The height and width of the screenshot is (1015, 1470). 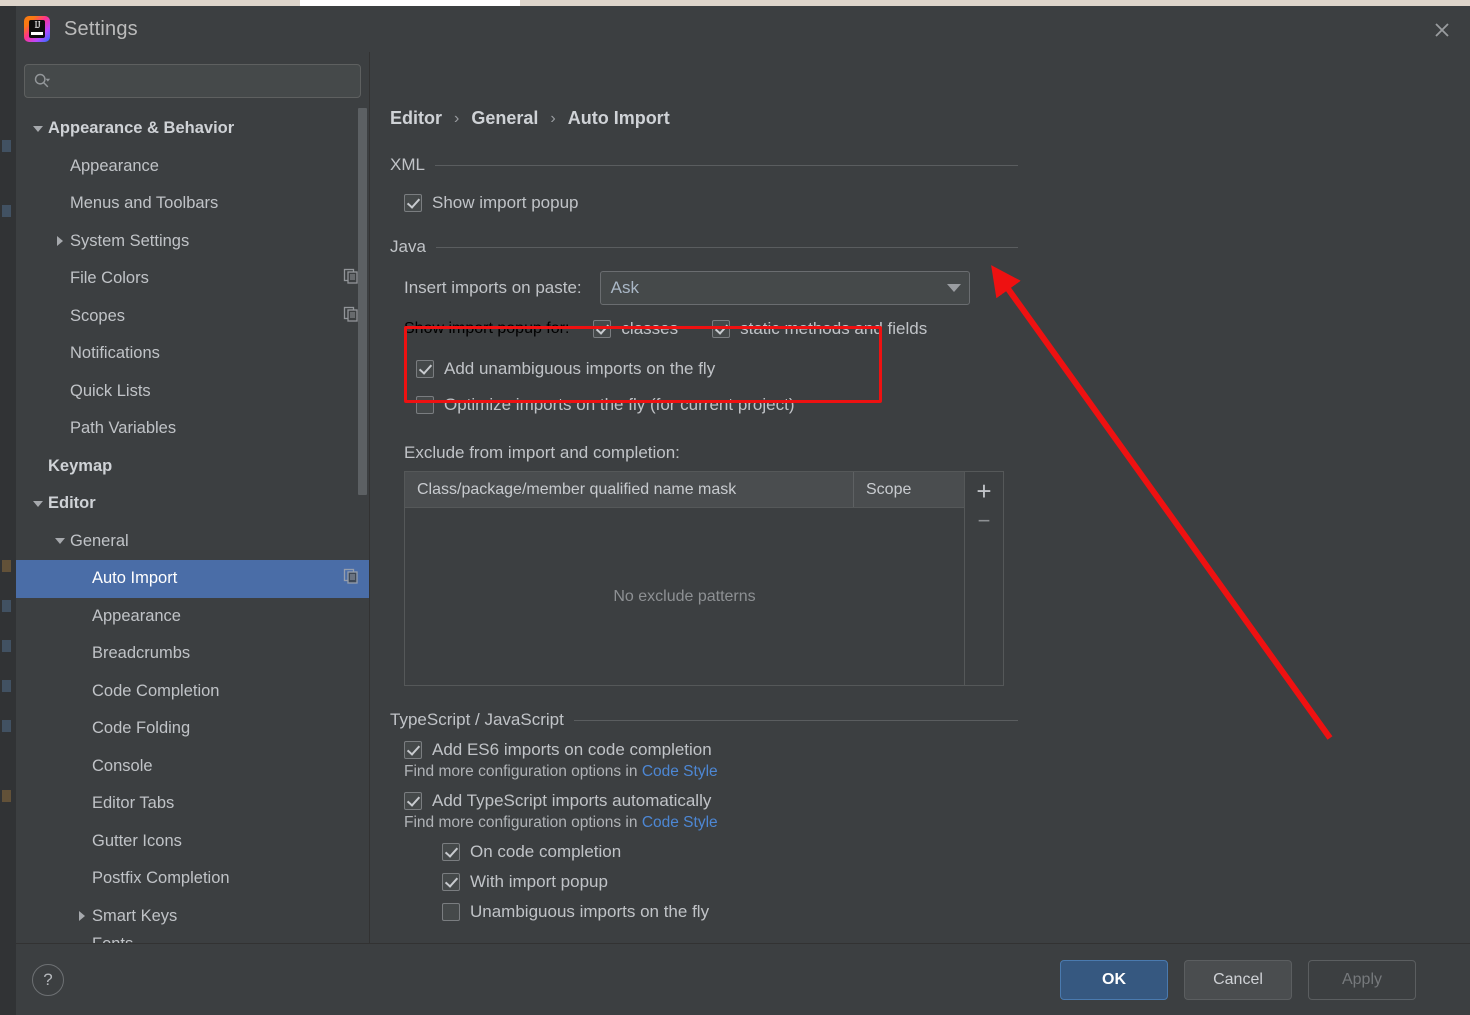 I want to click on checkbox-add-typescript-imports, so click(x=413, y=801).